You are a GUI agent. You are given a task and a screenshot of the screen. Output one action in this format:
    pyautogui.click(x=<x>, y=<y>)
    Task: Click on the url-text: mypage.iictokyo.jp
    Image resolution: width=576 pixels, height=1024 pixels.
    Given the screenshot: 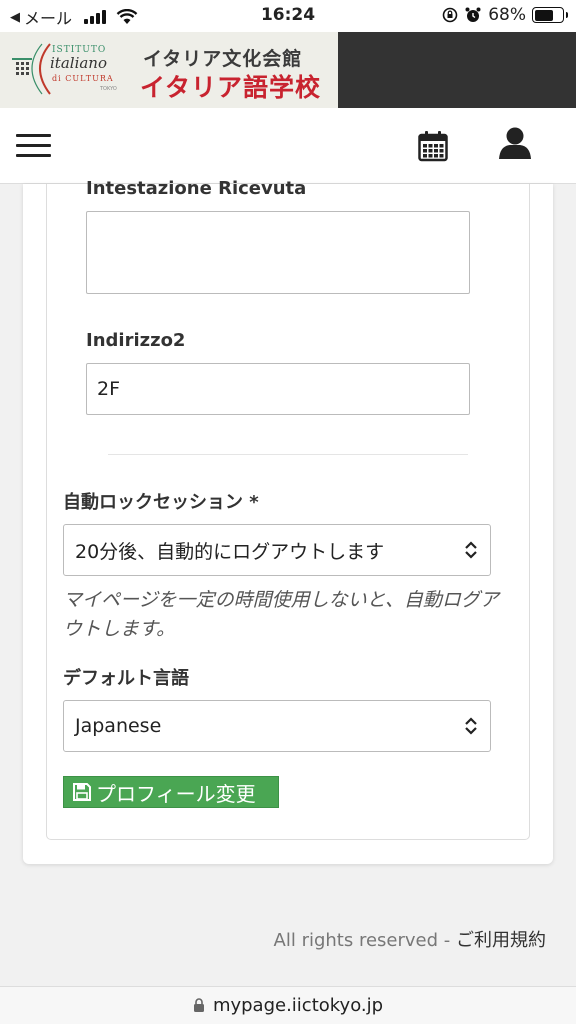 What is the action you would take?
    pyautogui.click(x=298, y=1005)
    